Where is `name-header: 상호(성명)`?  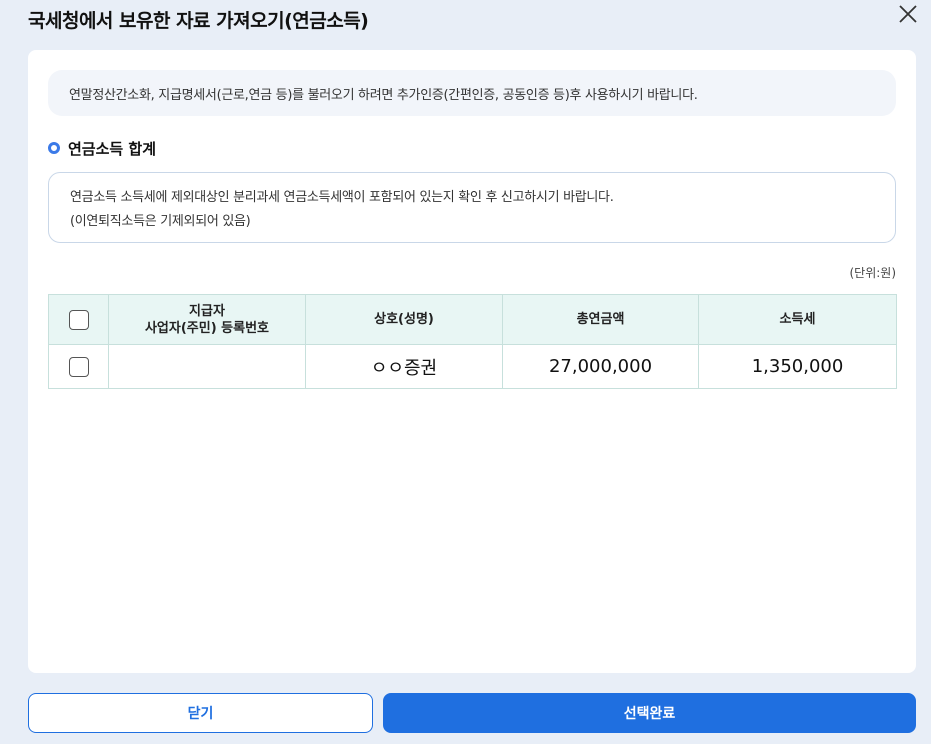 name-header: 상호(성명) is located at coordinates (404, 319).